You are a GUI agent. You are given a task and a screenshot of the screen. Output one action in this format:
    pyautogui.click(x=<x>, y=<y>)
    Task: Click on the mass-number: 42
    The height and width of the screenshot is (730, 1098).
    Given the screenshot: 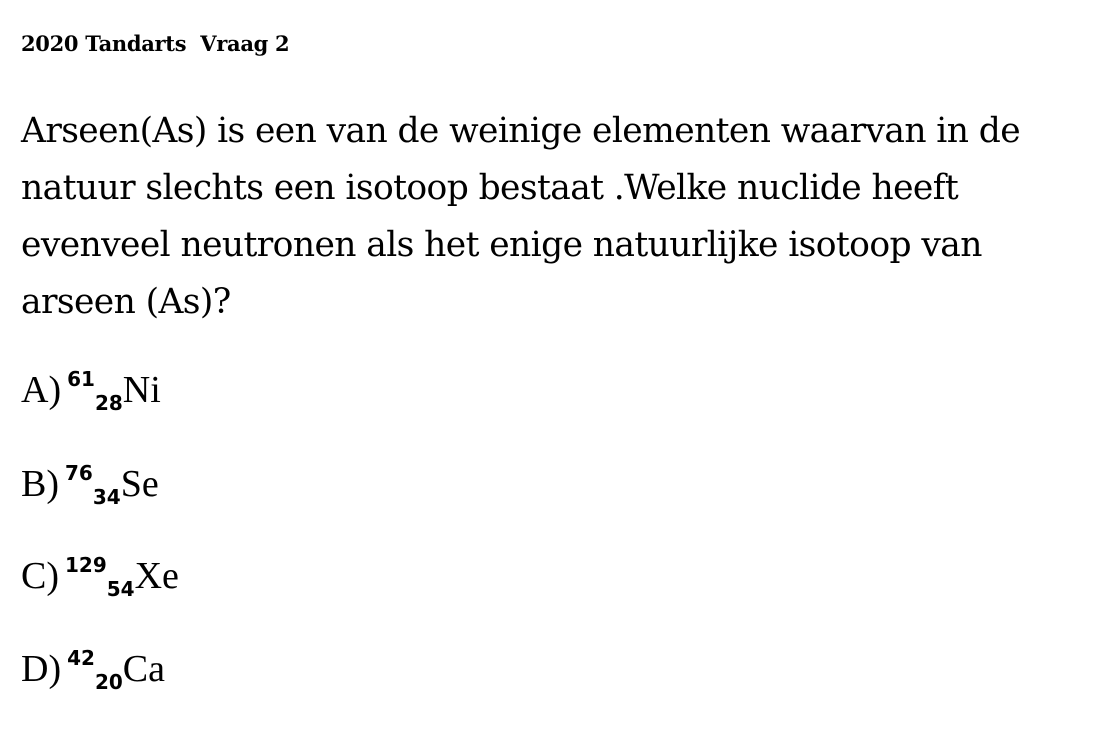 What is the action you would take?
    pyautogui.click(x=81, y=658)
    